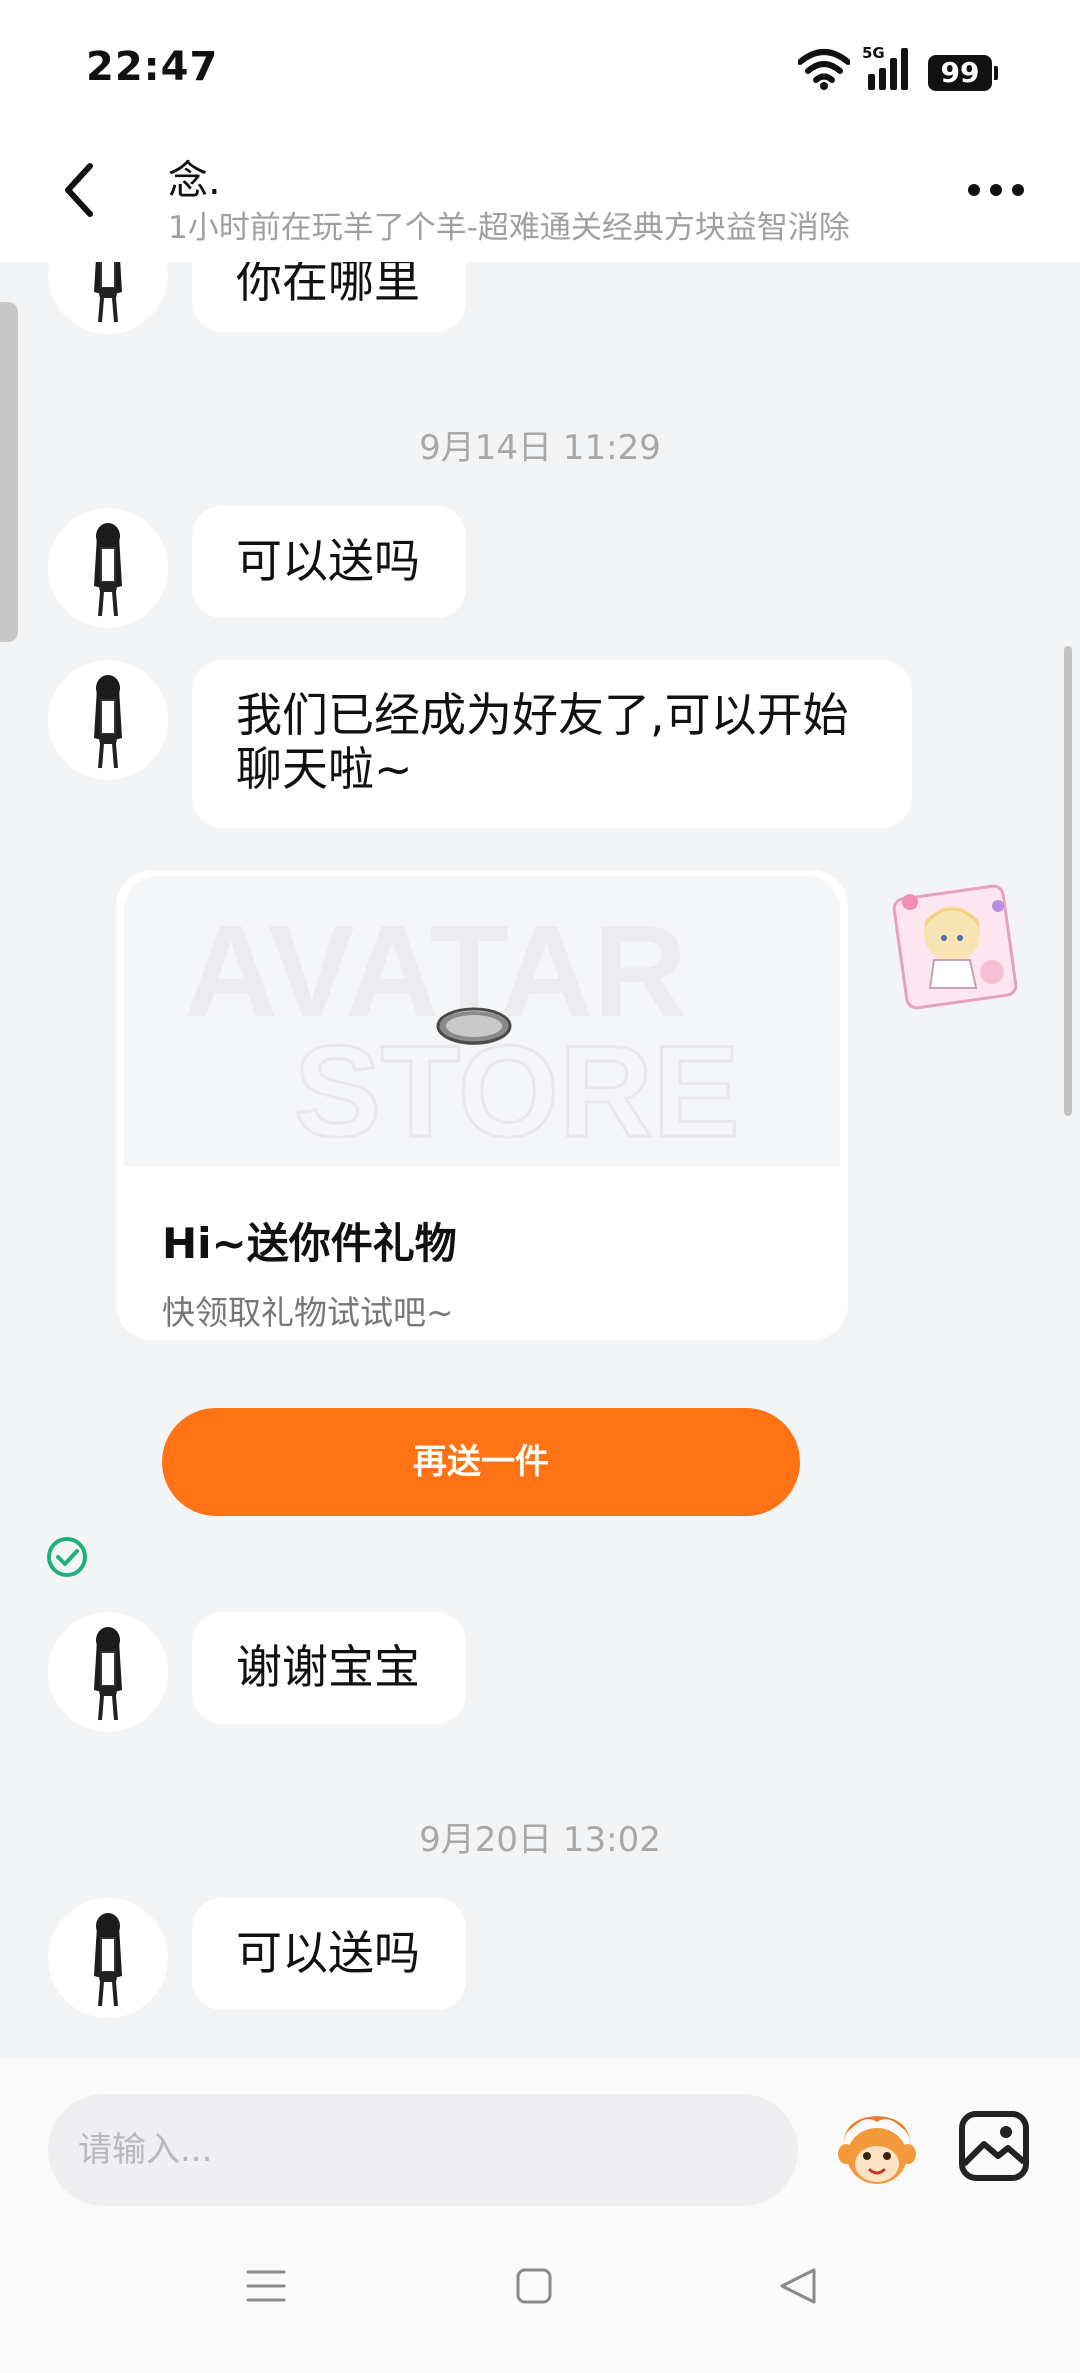 This screenshot has height=2373, width=1080. What do you see at coordinates (824, 69) in the screenshot?
I see `wifi-icon` at bounding box center [824, 69].